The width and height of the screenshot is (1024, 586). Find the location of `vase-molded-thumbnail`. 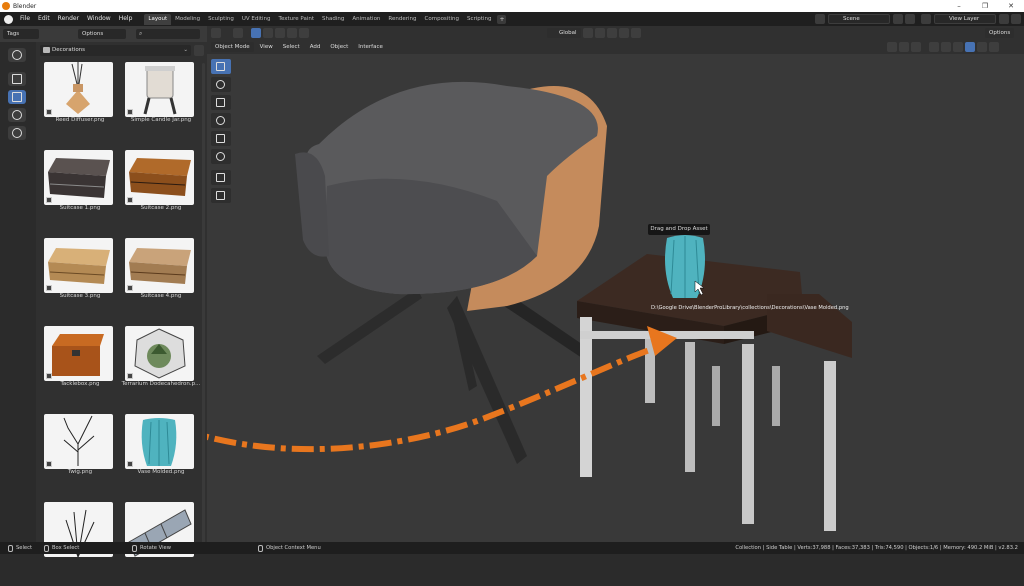

vase-molded-thumbnail is located at coordinates (159, 441).